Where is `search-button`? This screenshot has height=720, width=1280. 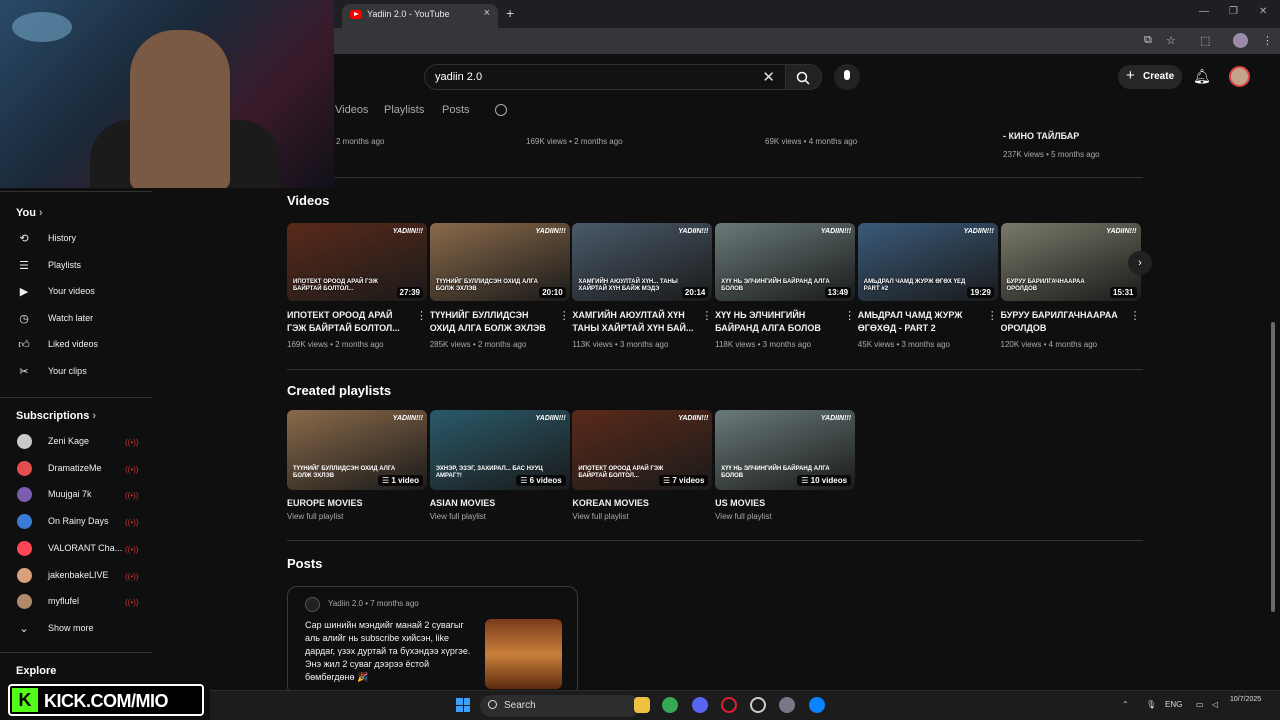
search-button is located at coordinates (804, 77).